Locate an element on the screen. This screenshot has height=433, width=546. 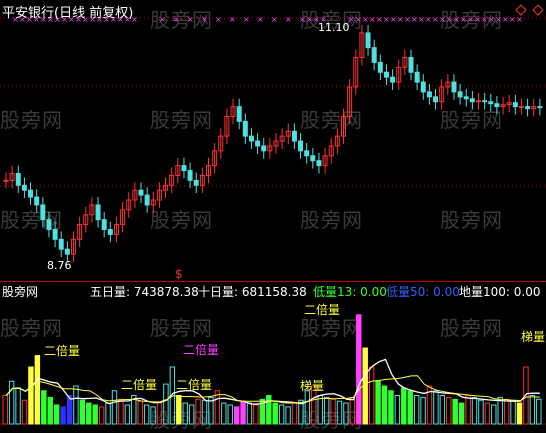
panel-divider is located at coordinates (273, 281).